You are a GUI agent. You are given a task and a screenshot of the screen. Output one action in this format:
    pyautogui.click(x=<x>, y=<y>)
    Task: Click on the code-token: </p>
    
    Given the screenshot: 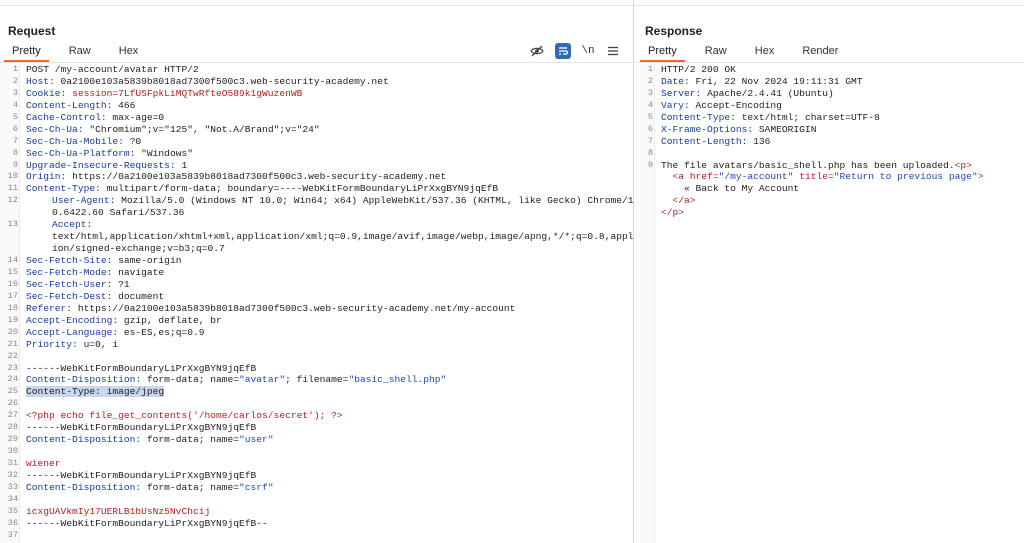 What is the action you would take?
    pyautogui.click(x=673, y=213)
    